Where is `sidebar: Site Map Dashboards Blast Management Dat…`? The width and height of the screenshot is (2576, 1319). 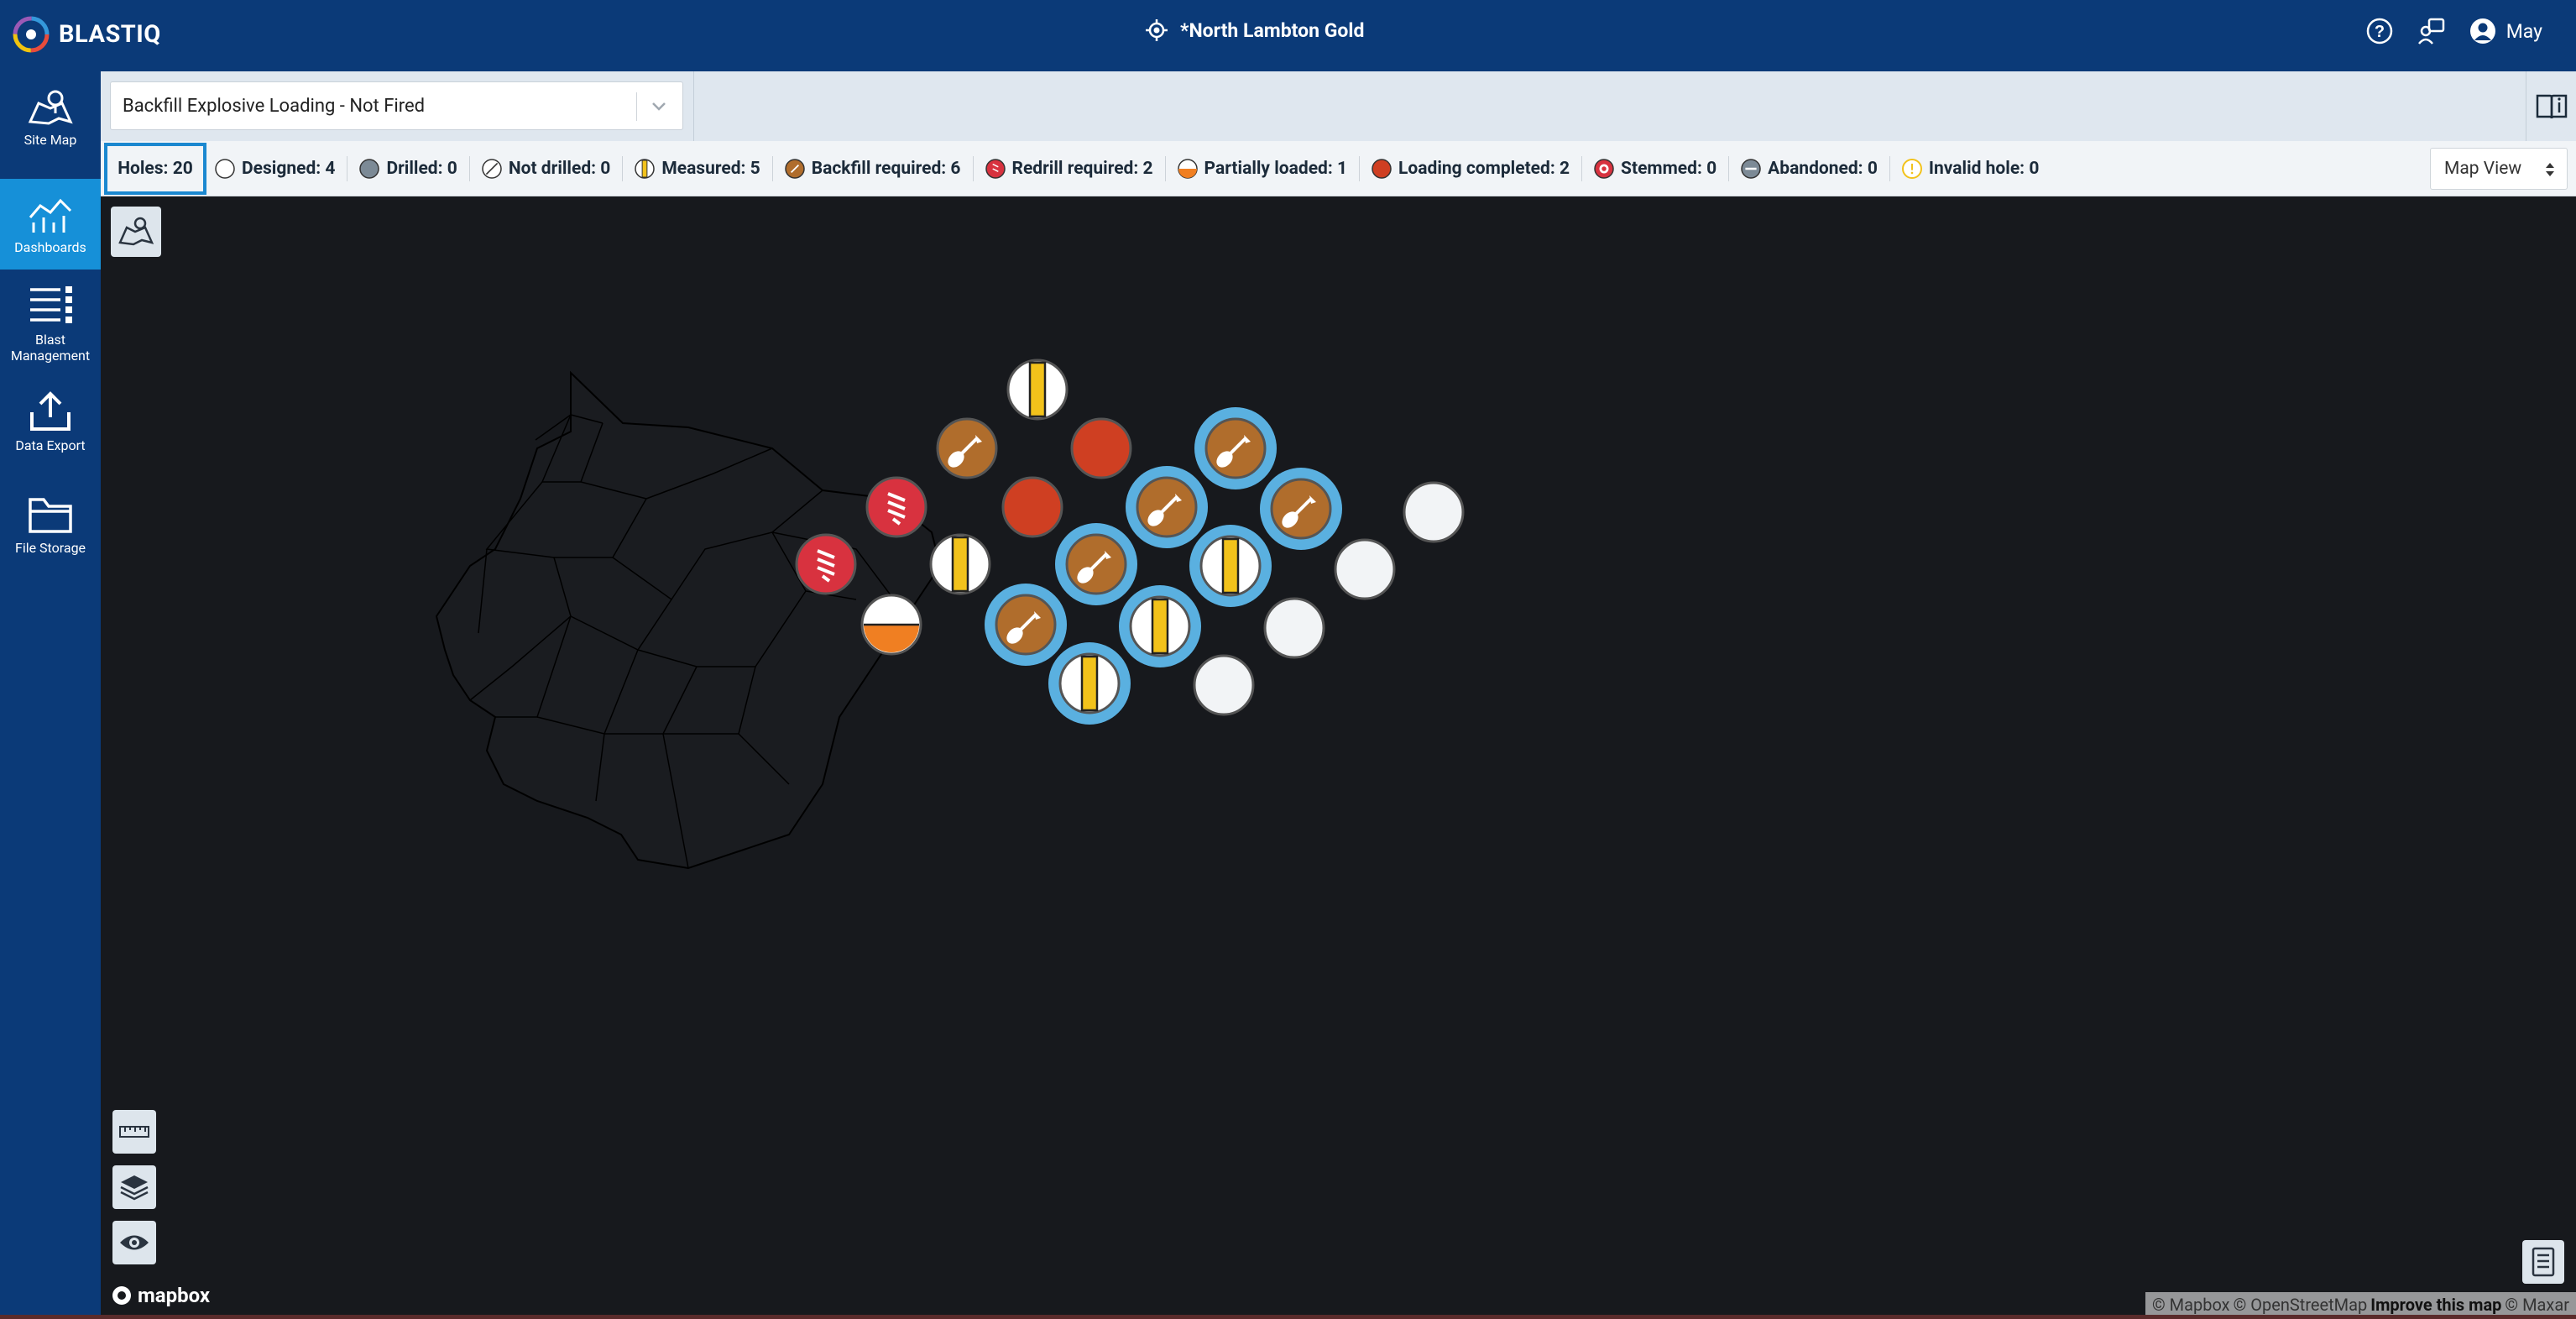
sidebar: Site Map Dashboards Blast Management Dat… is located at coordinates (50, 695).